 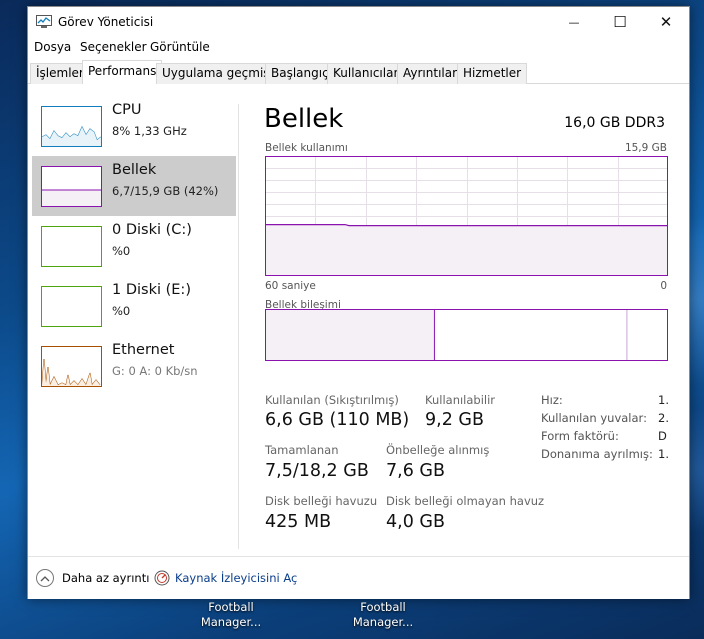 What do you see at coordinates (143, 350) in the screenshot?
I see `sidebar-item-label: Ethernet` at bounding box center [143, 350].